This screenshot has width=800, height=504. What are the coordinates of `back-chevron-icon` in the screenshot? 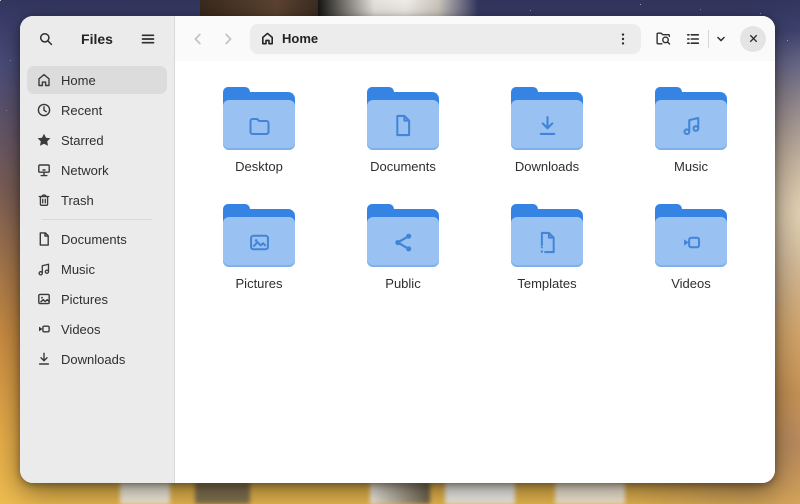 It's located at (198, 39).